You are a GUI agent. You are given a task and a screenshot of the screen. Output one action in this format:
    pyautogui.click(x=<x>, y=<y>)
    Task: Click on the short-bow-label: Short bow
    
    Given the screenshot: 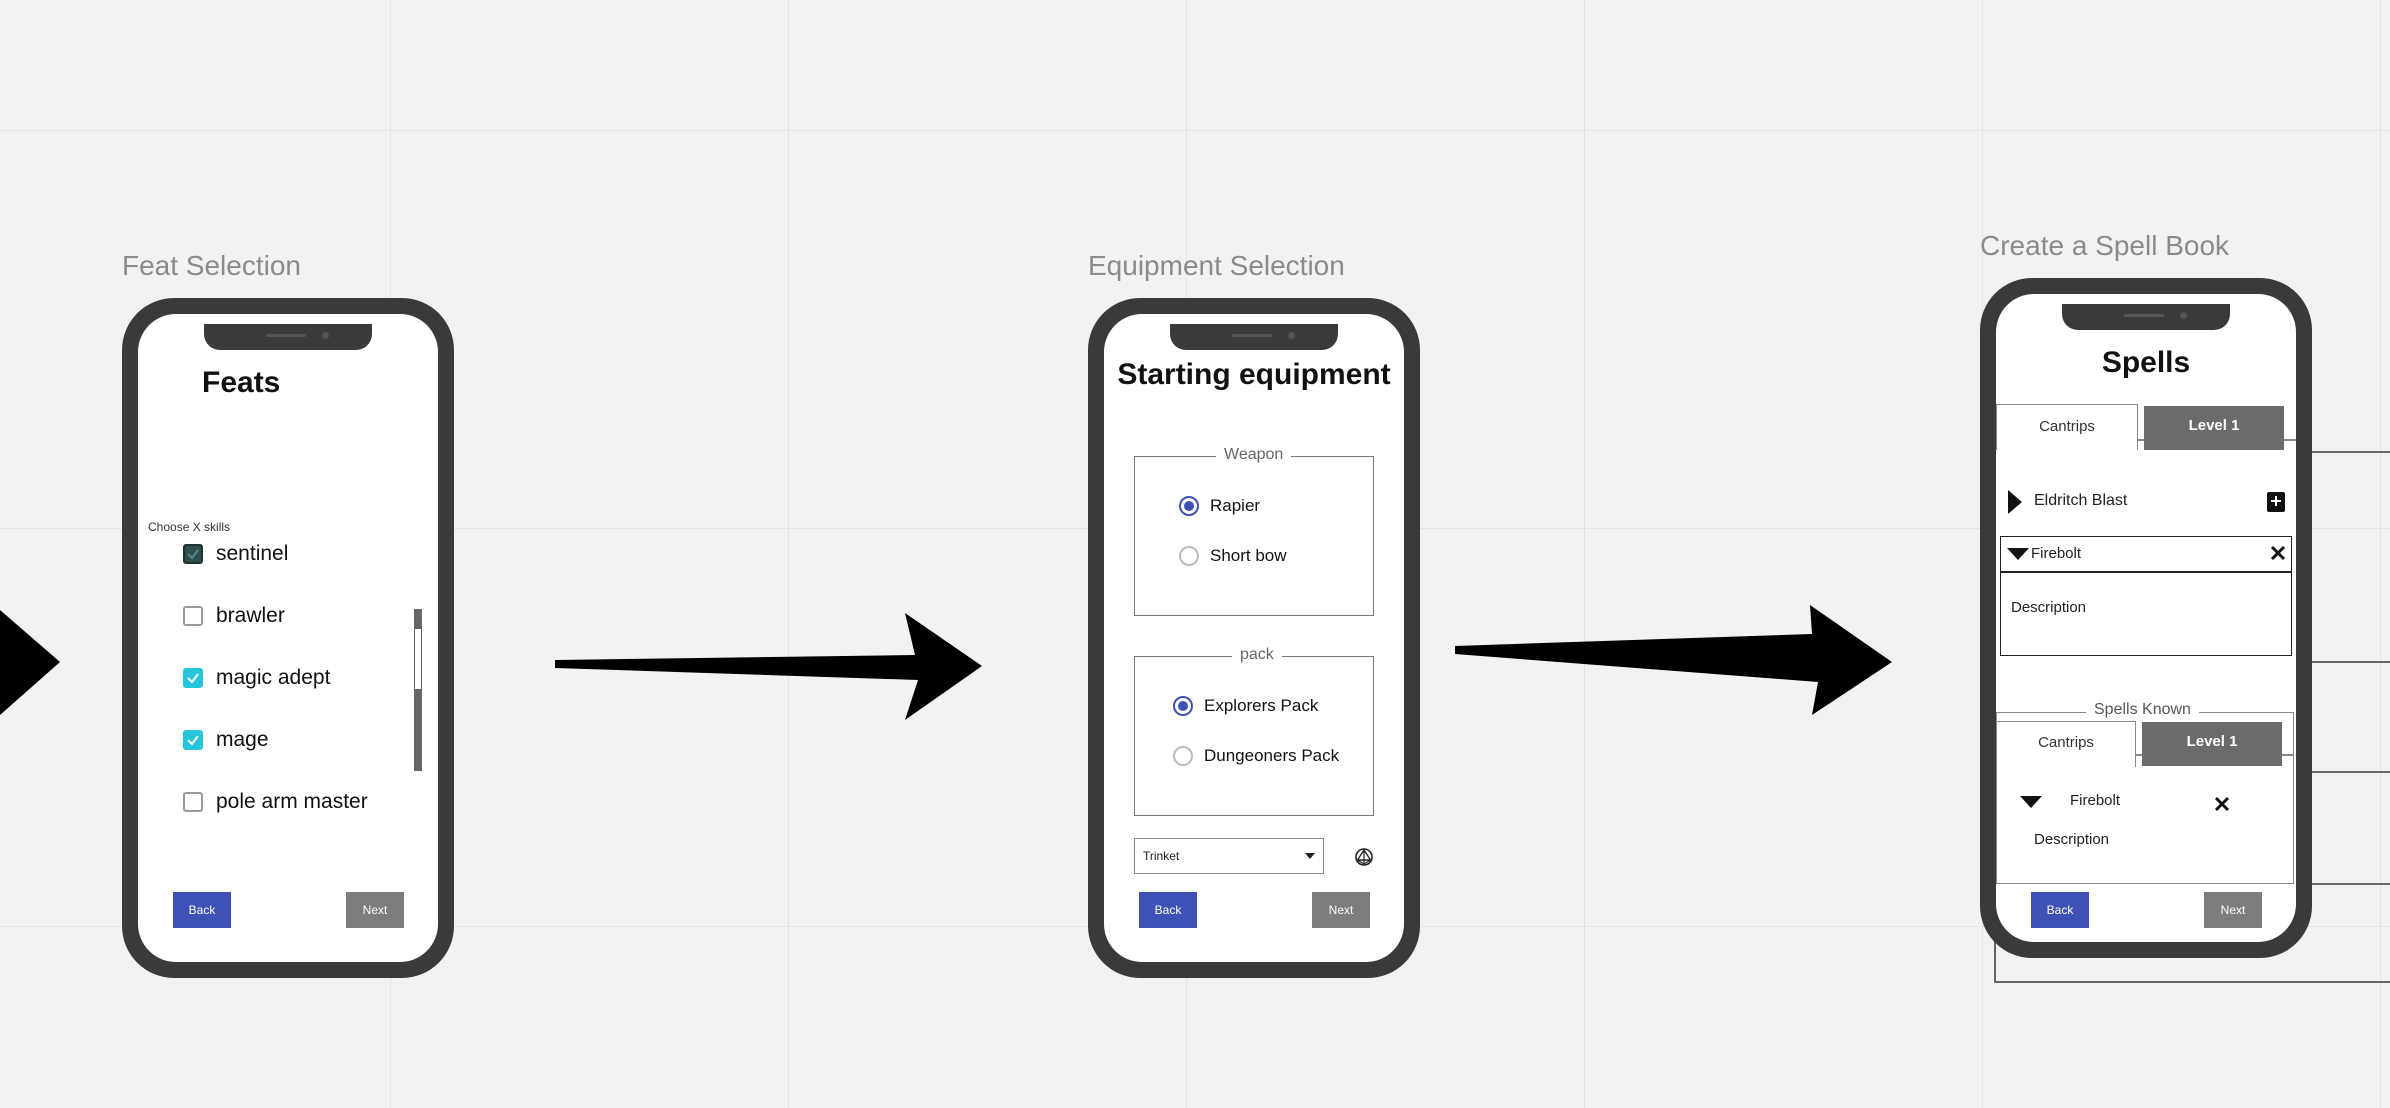 What is the action you would take?
    pyautogui.click(x=1248, y=556)
    